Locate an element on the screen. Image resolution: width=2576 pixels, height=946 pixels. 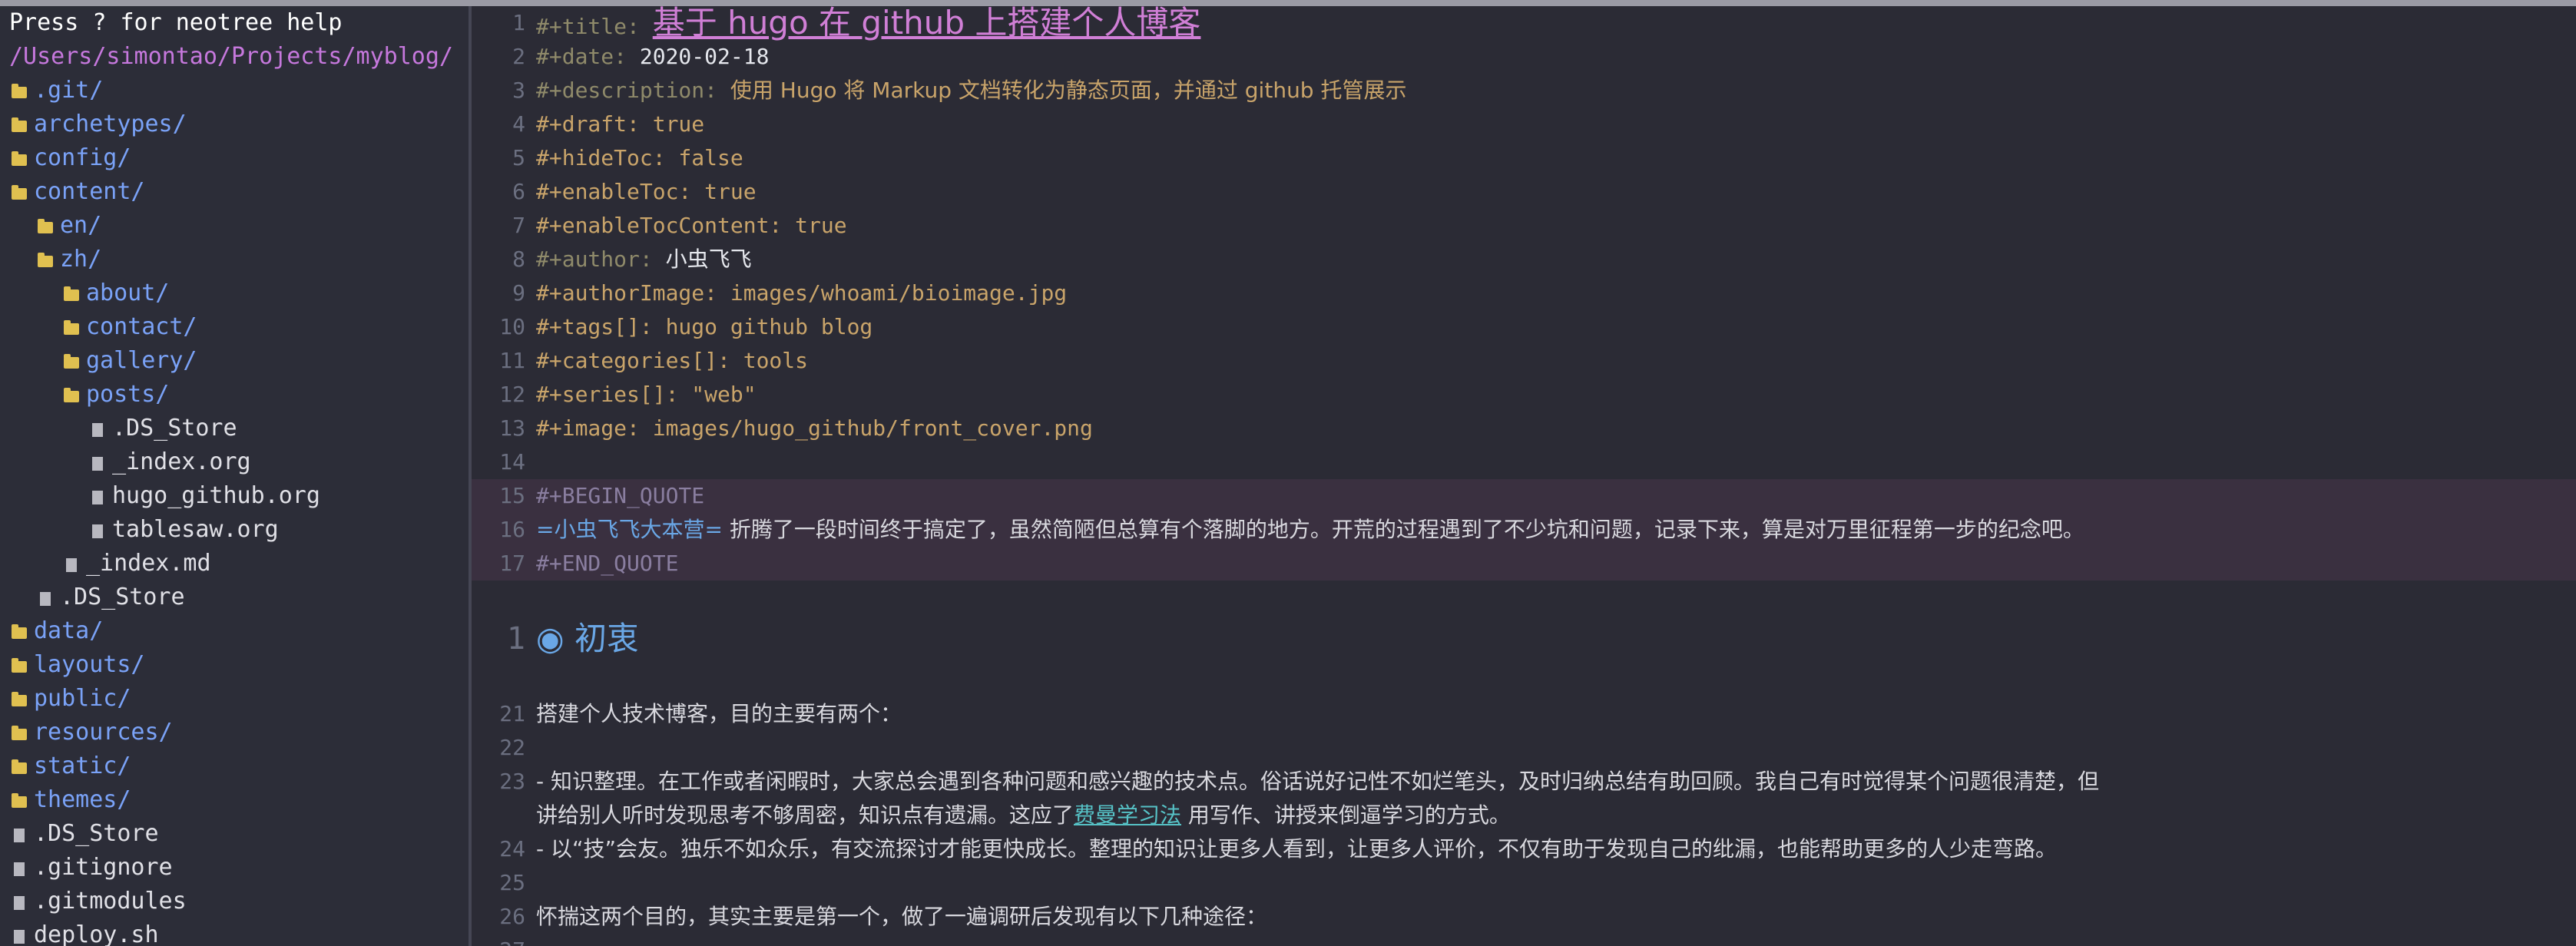
editor-line: 5 #+hideToc: false is located at coordinates (1524, 158).